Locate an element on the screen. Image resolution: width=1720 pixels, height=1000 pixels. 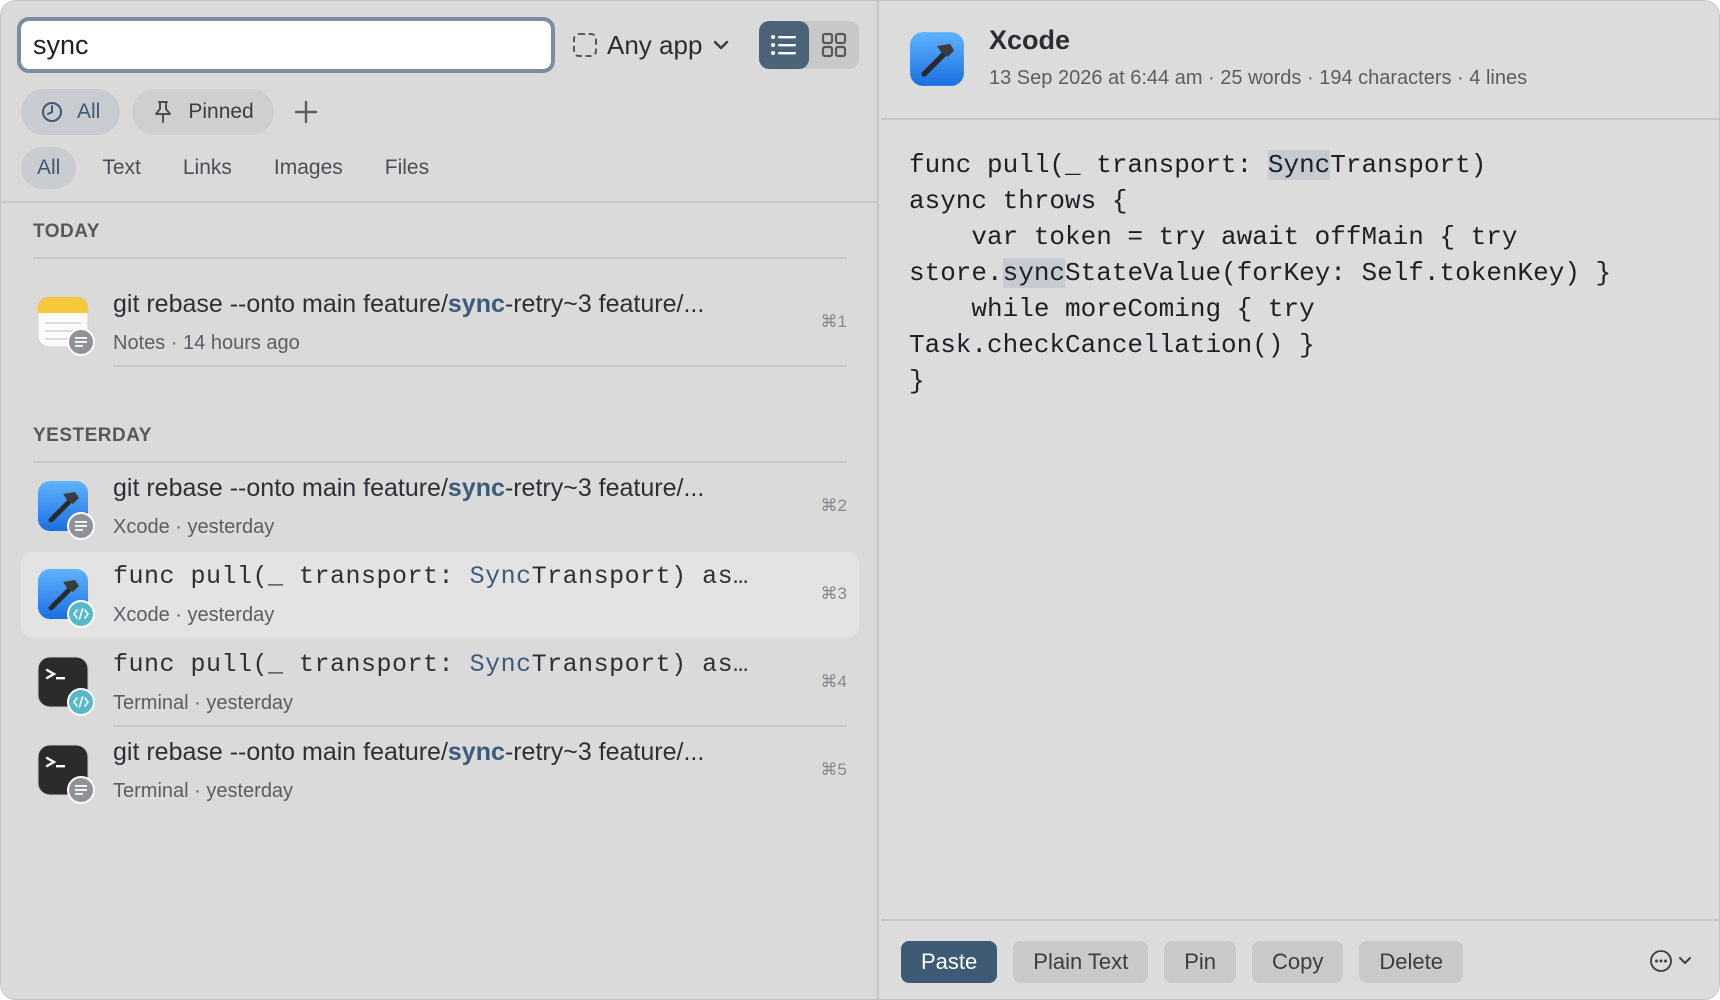
code-line: Task.checkCancellation() } is located at coordinates (1112, 345).